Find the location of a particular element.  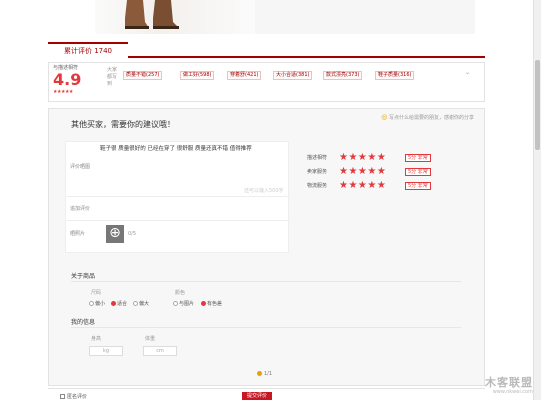

rating-label: 描述相符 is located at coordinates (317, 158).